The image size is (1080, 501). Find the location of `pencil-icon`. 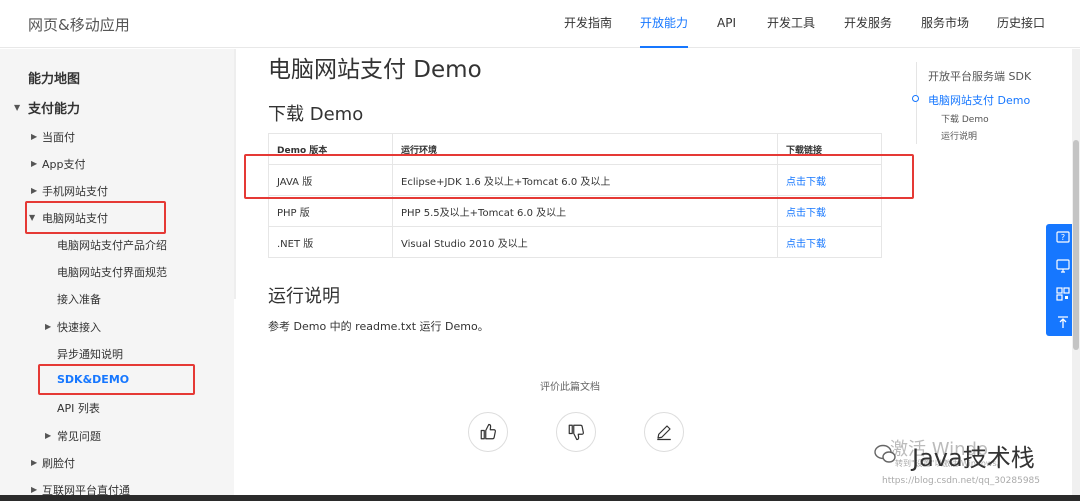

pencil-icon is located at coordinates (664, 433).